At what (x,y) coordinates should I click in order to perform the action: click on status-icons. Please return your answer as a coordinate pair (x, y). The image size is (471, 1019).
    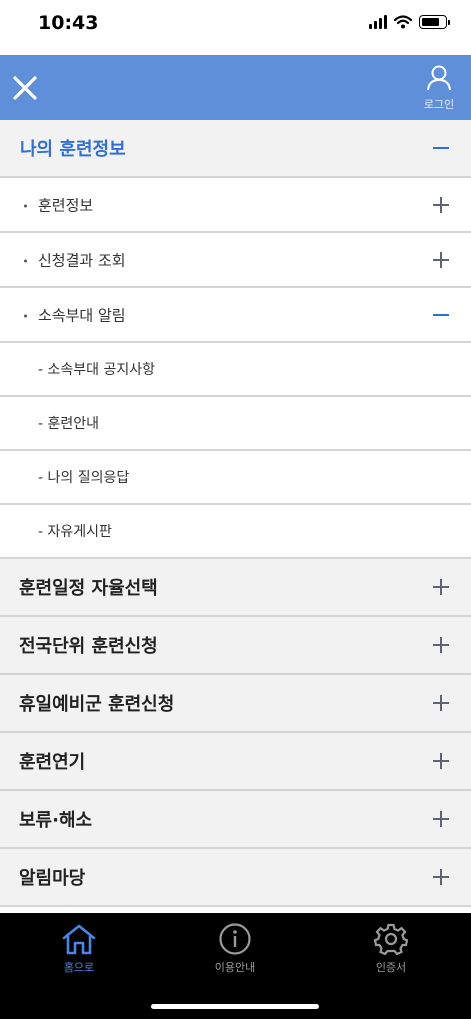
    Looking at the image, I should click on (409, 22).